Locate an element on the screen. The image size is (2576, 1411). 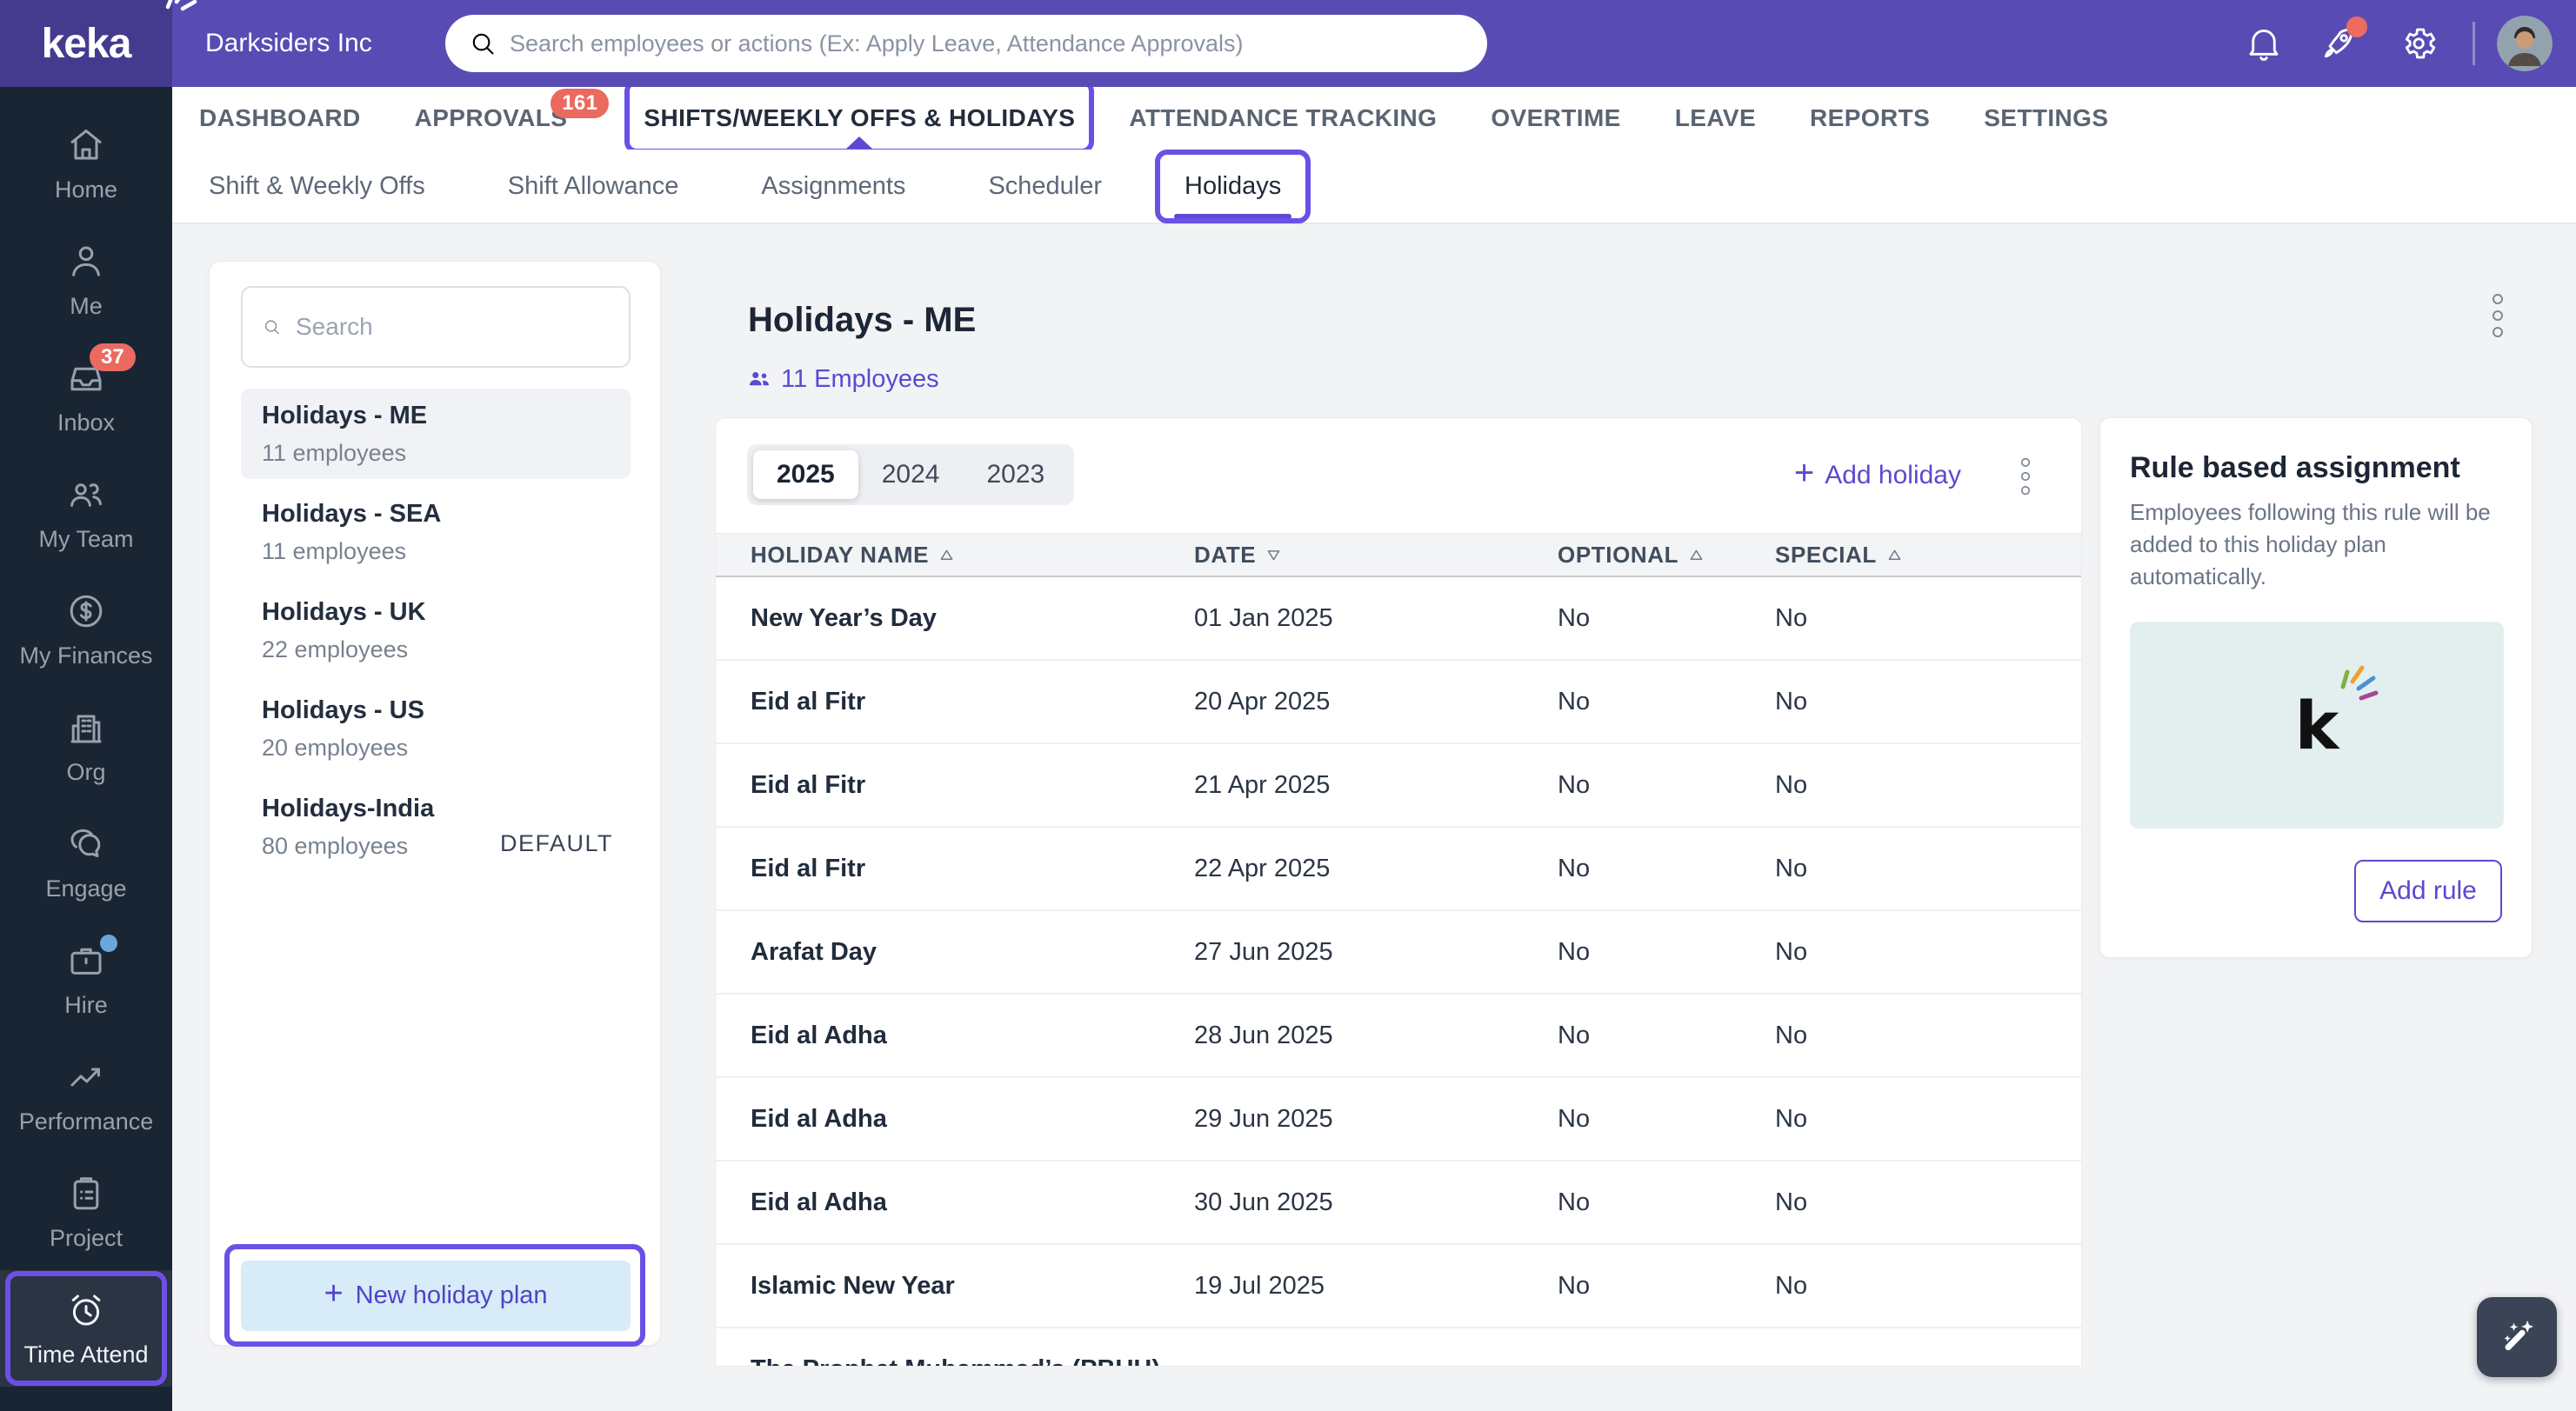
nav-tab-settings: SETTINGS is located at coordinates (2046, 119).